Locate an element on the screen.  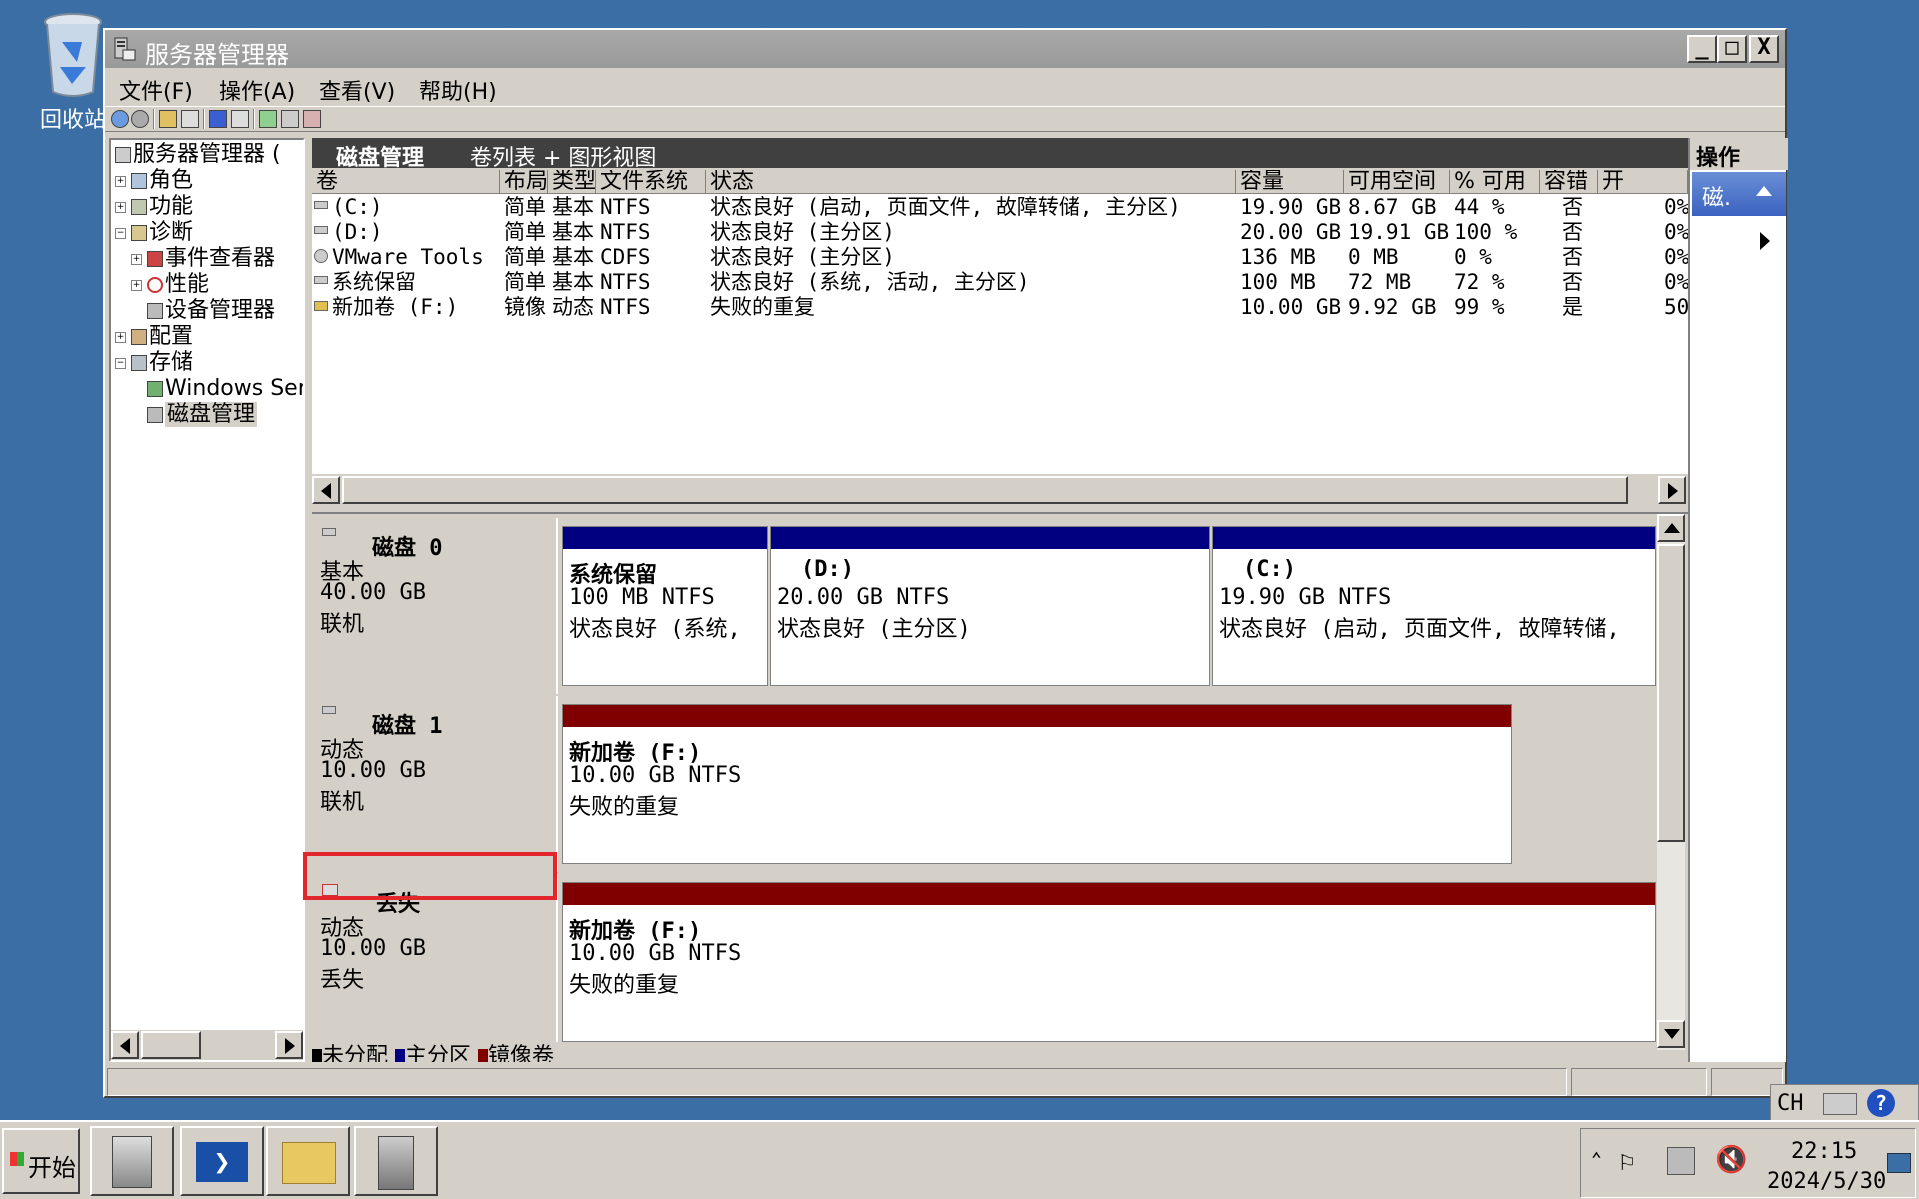
menu-file: 文件(F) is located at coordinates (156, 90).